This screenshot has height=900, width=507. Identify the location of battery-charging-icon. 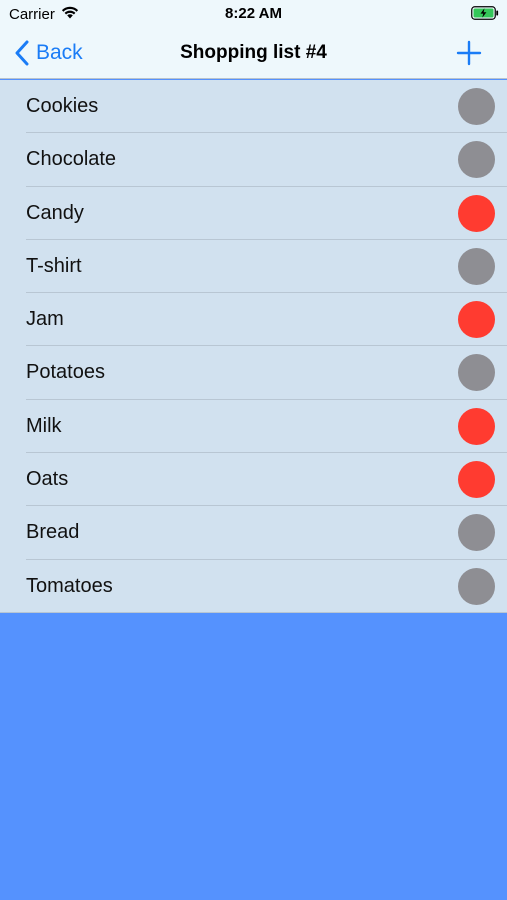
(485, 13).